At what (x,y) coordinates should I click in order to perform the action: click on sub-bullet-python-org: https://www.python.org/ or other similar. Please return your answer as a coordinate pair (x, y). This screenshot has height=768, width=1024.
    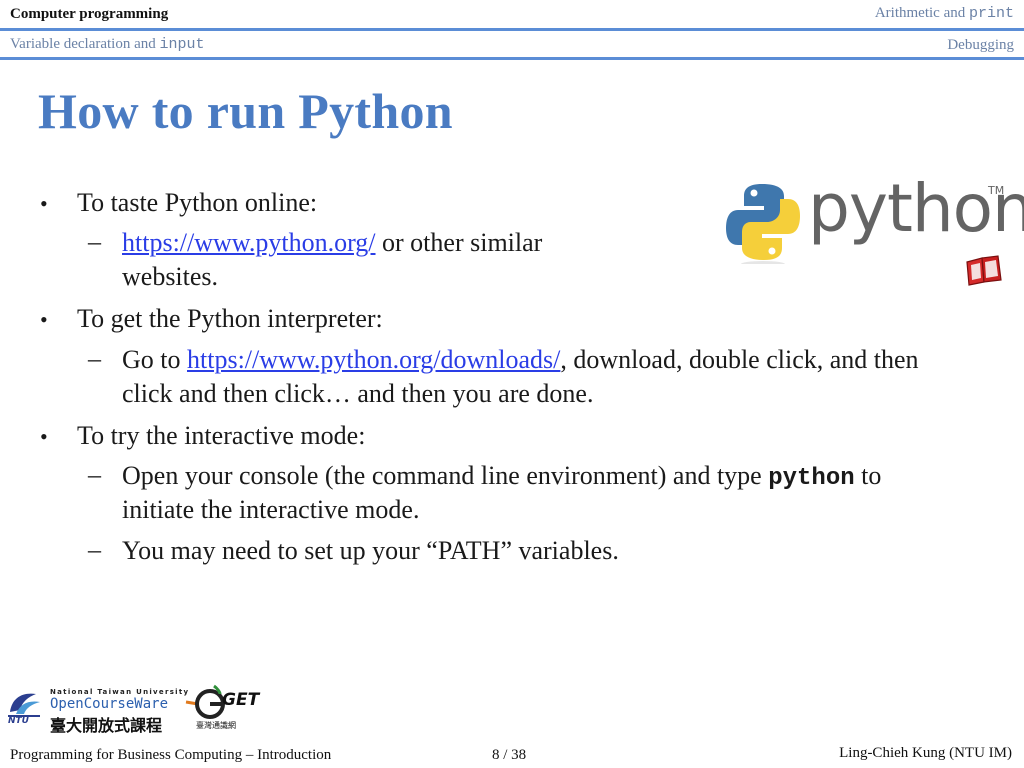
    Looking at the image, I should click on (332, 243).